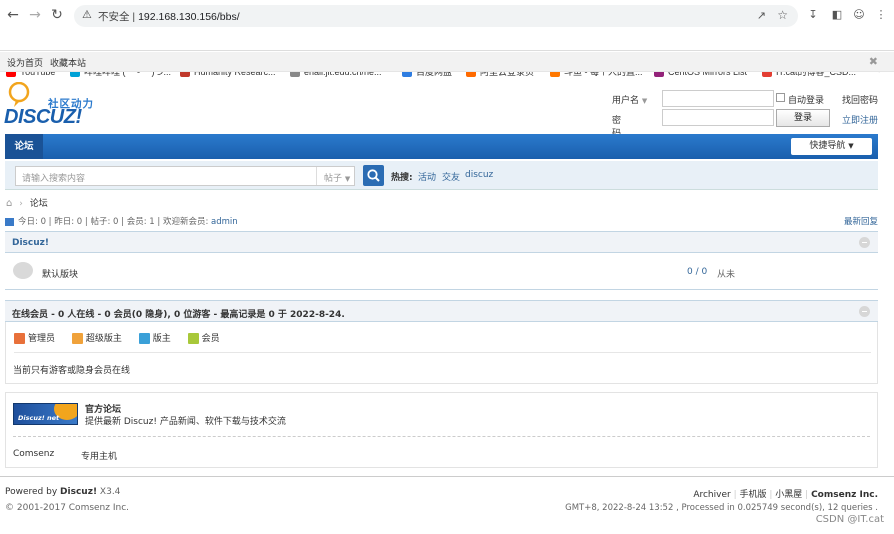 This screenshot has width=894, height=534. I want to click on member-icon, so click(193, 338).